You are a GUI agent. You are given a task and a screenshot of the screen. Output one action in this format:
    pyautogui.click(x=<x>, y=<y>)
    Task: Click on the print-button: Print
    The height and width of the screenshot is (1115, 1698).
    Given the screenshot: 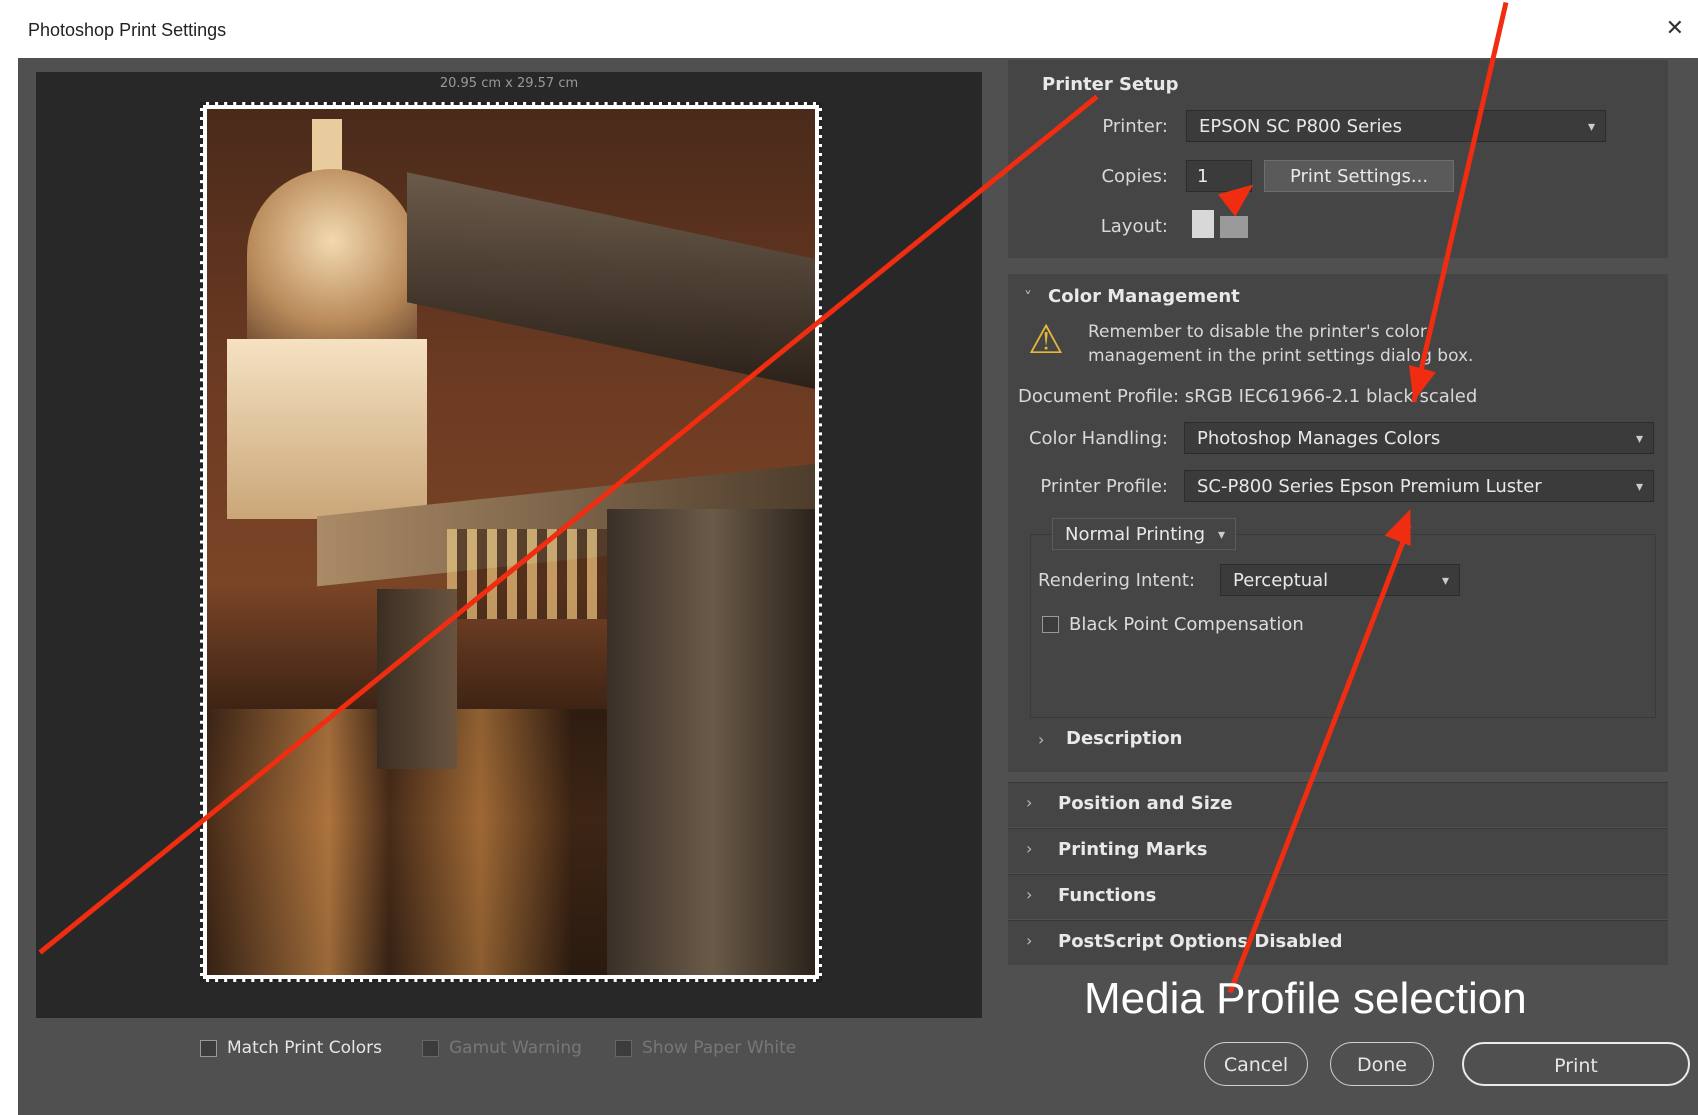 What is the action you would take?
    pyautogui.click(x=1576, y=1064)
    